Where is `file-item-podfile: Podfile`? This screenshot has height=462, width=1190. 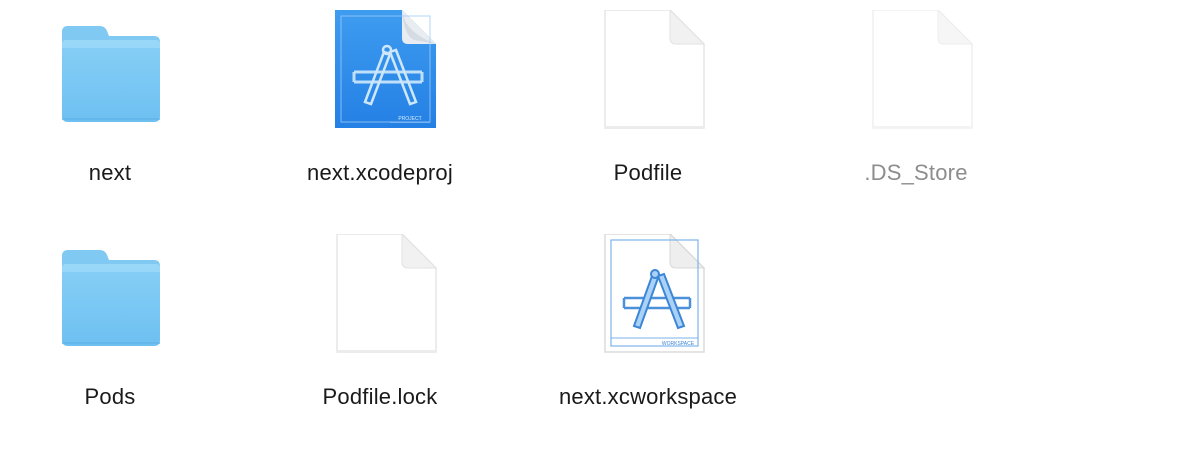 file-item-podfile: Podfile is located at coordinates (648, 110).